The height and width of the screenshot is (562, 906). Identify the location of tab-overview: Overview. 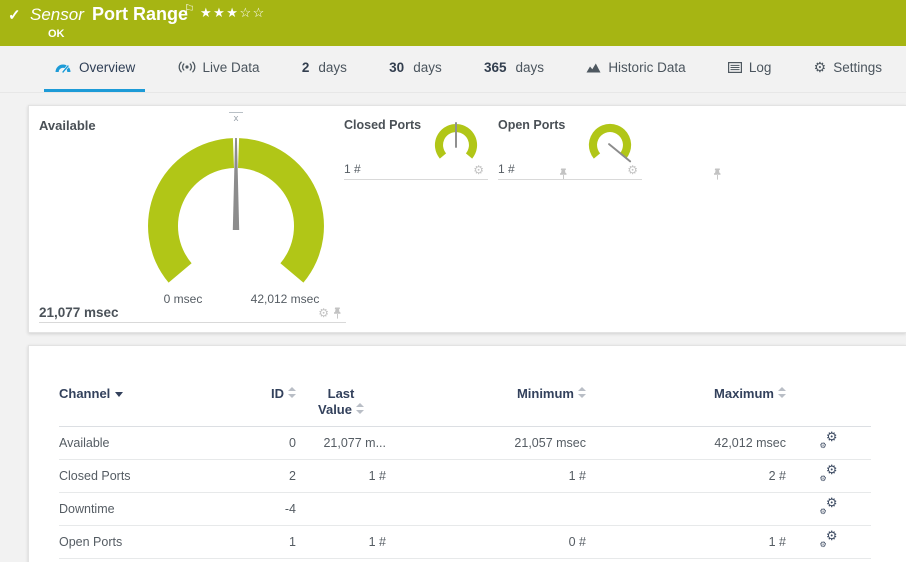
(95, 68).